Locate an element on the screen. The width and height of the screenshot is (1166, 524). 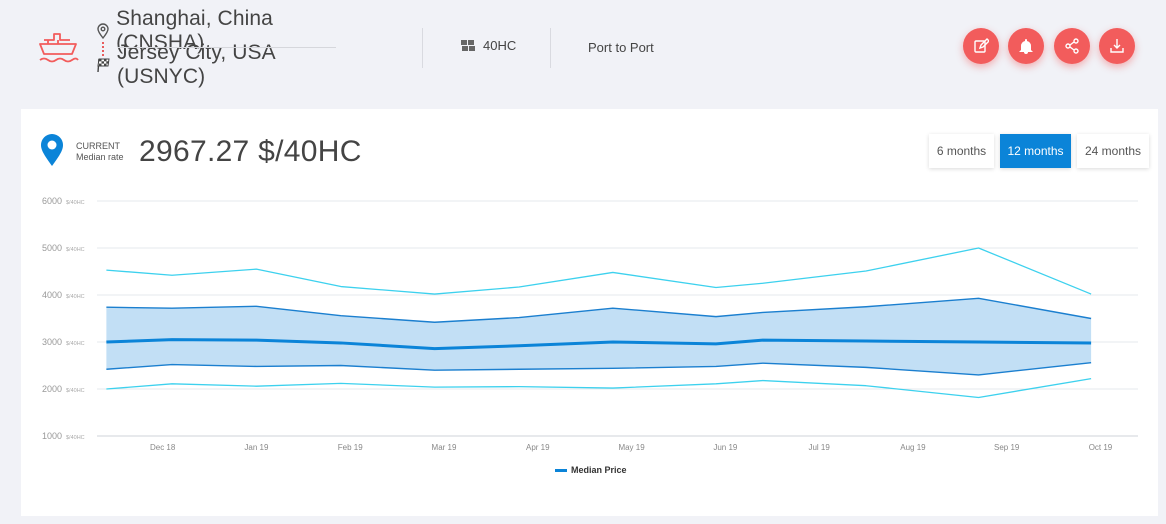
x-tick-label: Dec 18 is located at coordinates (163, 447).